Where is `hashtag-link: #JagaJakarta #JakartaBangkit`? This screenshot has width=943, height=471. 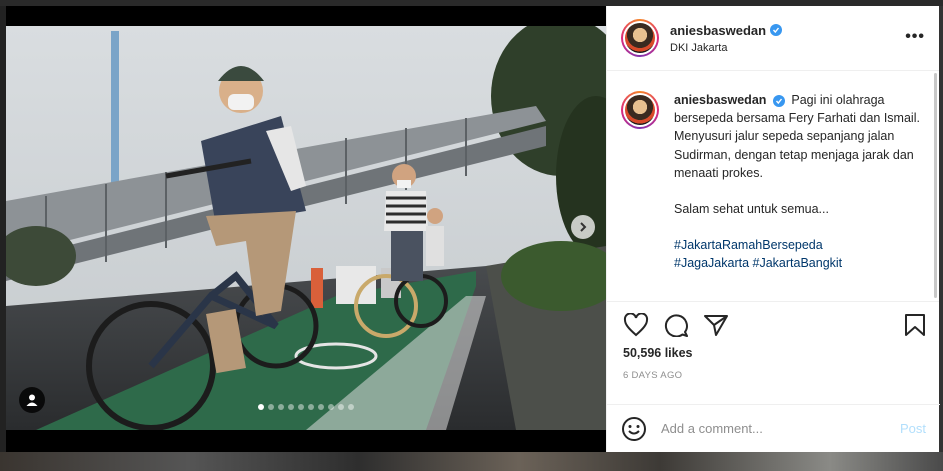
hashtag-link: #JagaJakarta #JakartaBangkit is located at coordinates (799, 263).